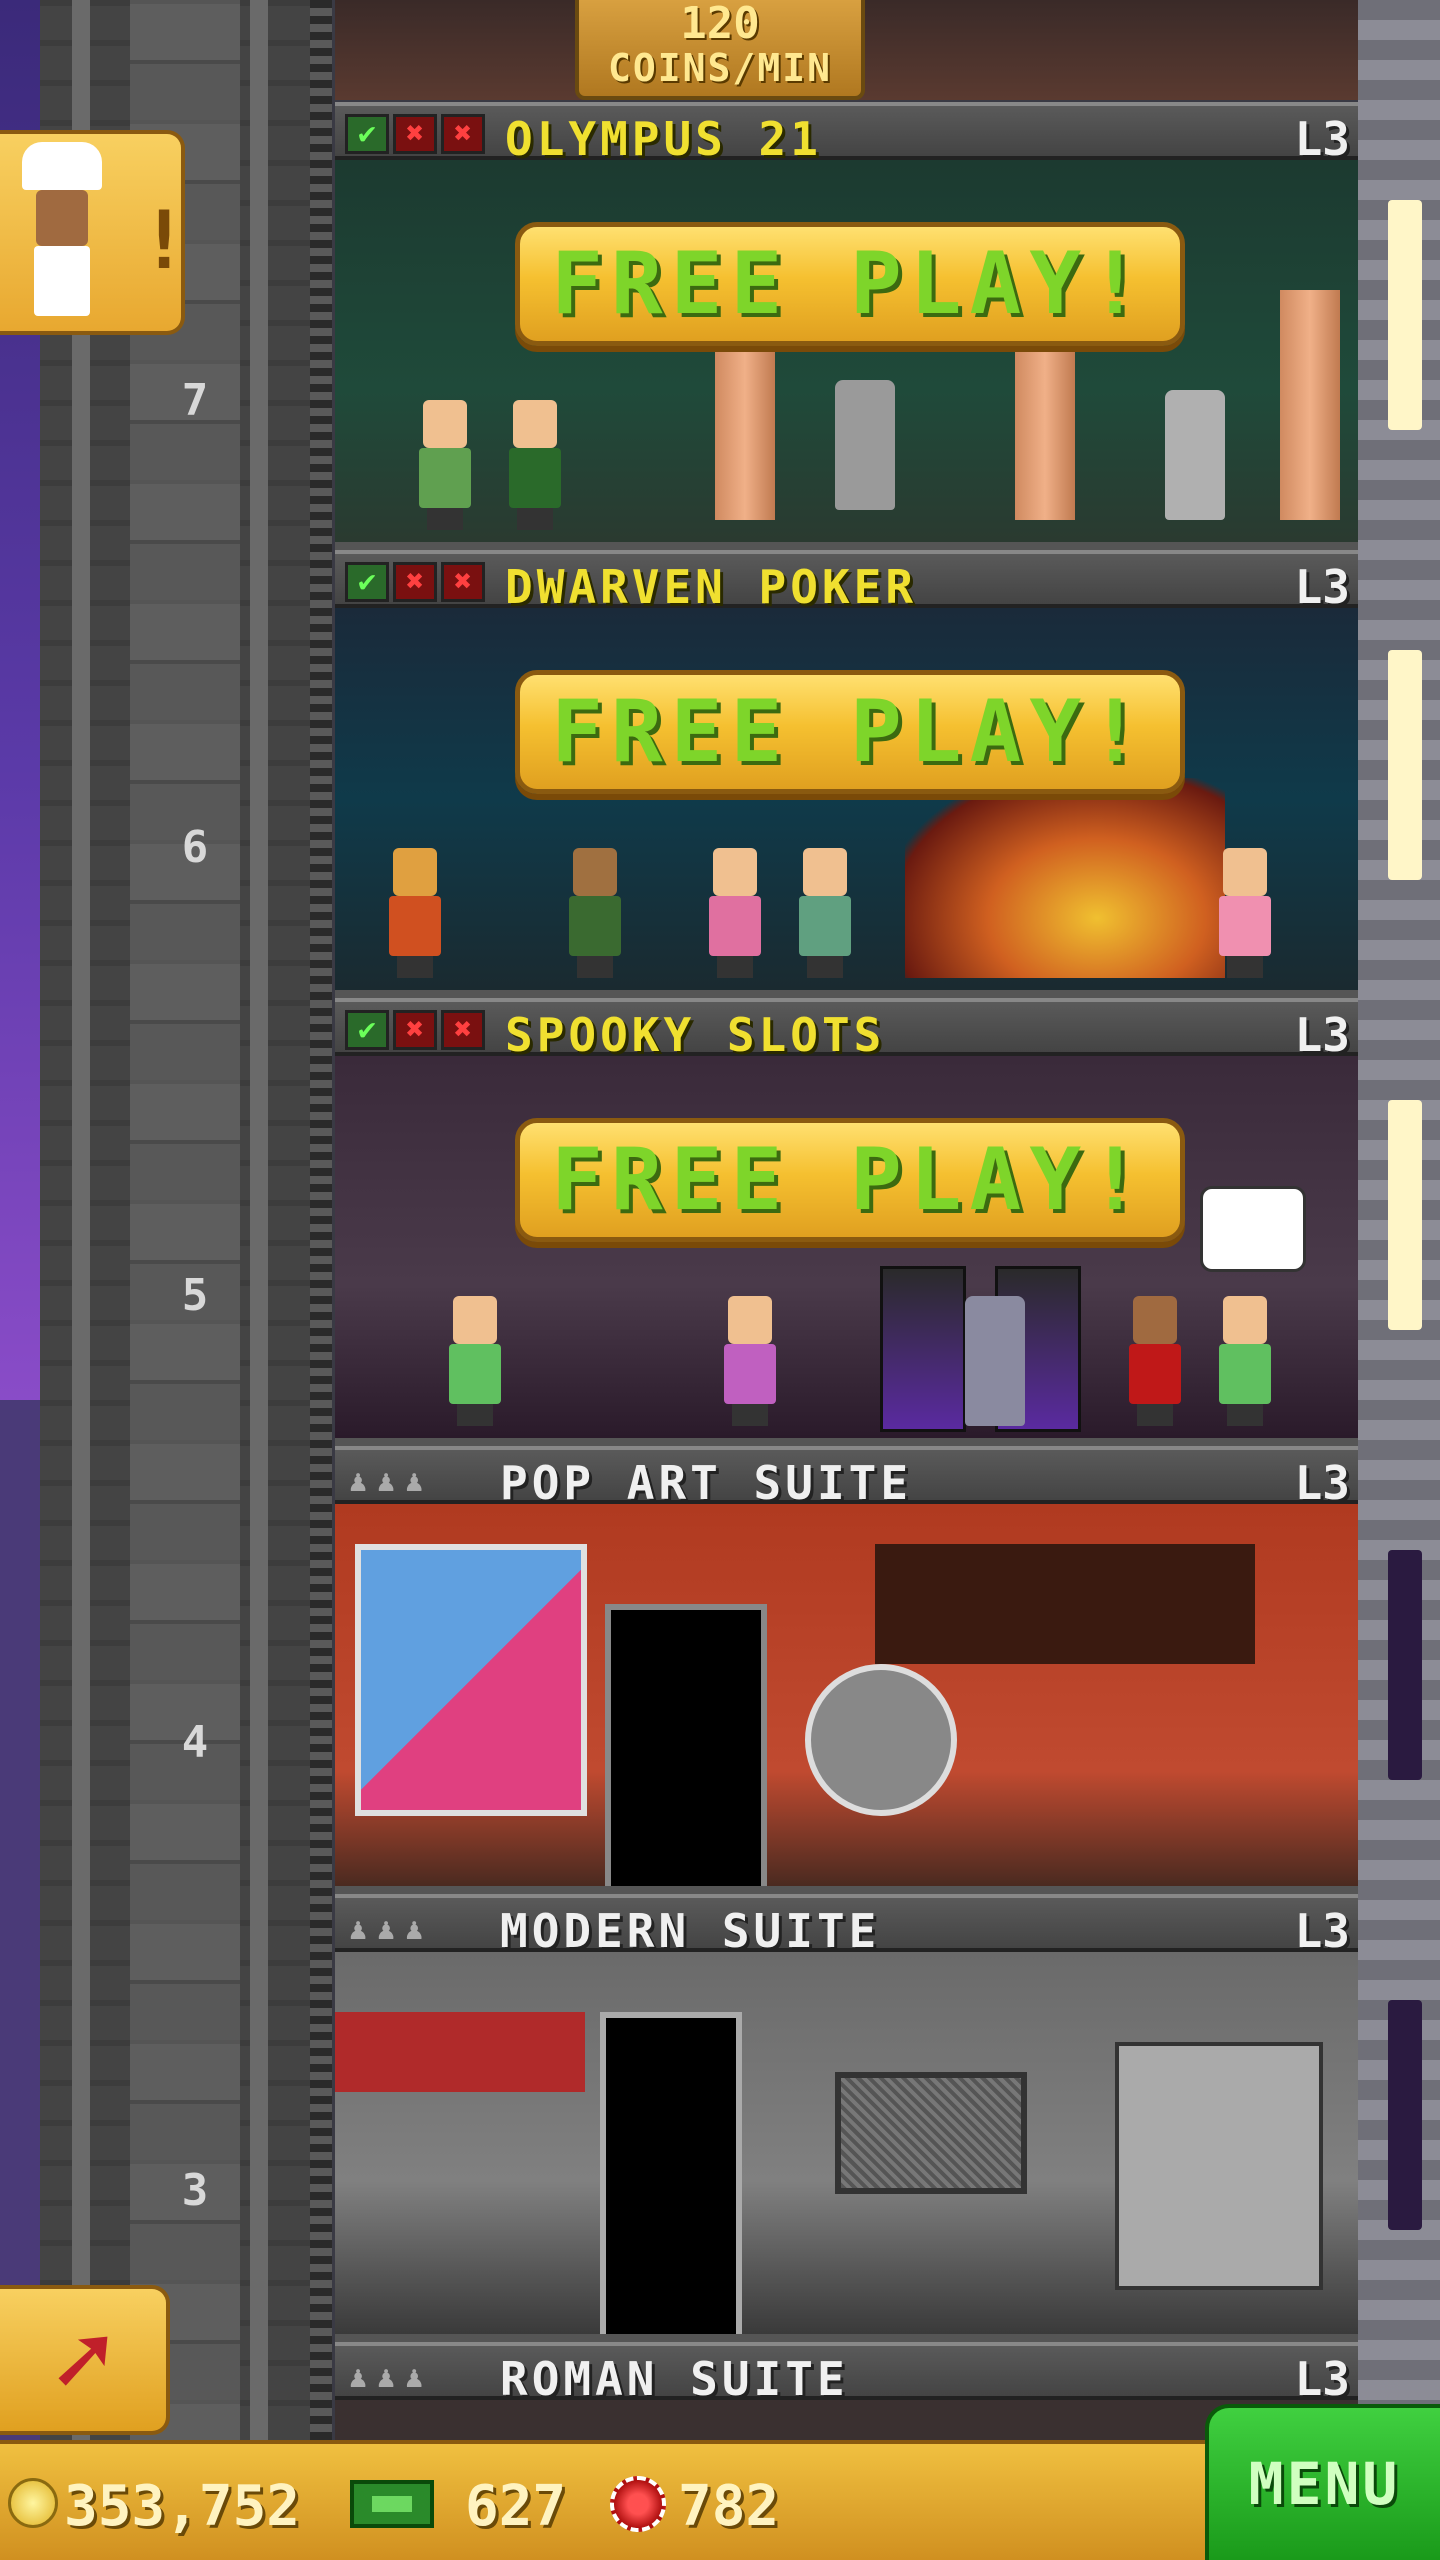 This screenshot has width=1440, height=2560. What do you see at coordinates (1065, 1604) in the screenshot?
I see `wall-shelf` at bounding box center [1065, 1604].